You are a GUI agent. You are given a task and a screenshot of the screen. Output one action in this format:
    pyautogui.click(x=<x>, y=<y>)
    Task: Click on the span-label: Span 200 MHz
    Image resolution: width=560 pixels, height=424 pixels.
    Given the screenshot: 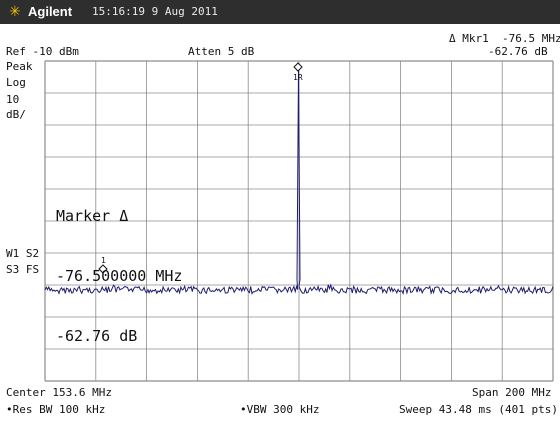 What is the action you would take?
    pyautogui.click(x=512, y=392)
    